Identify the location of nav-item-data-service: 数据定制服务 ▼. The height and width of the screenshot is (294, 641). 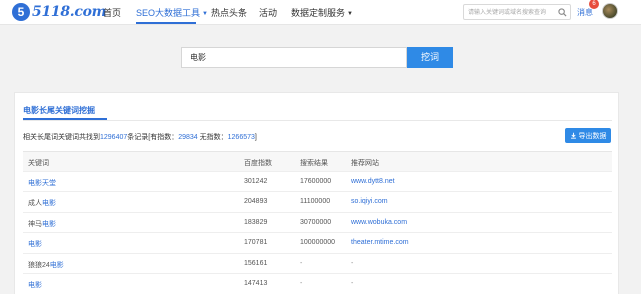
(322, 12).